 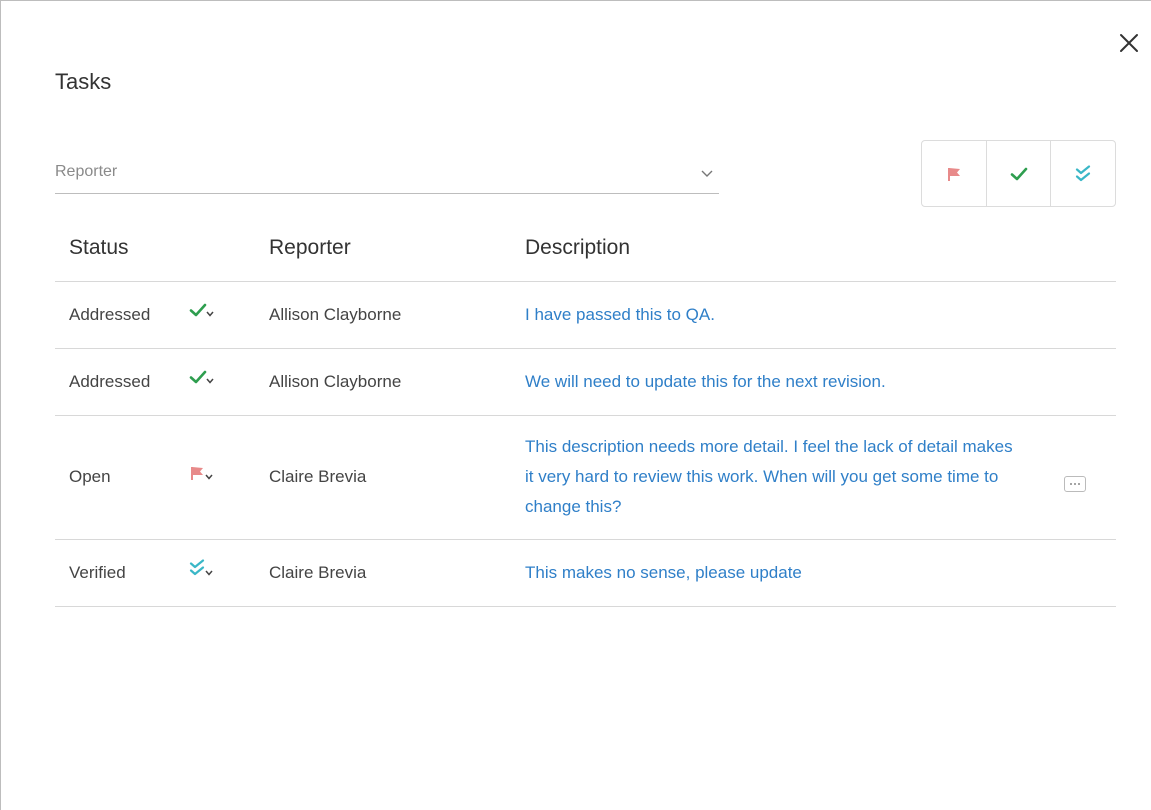 I want to click on description-link: This makes no sense, please update, so click(x=790, y=573).